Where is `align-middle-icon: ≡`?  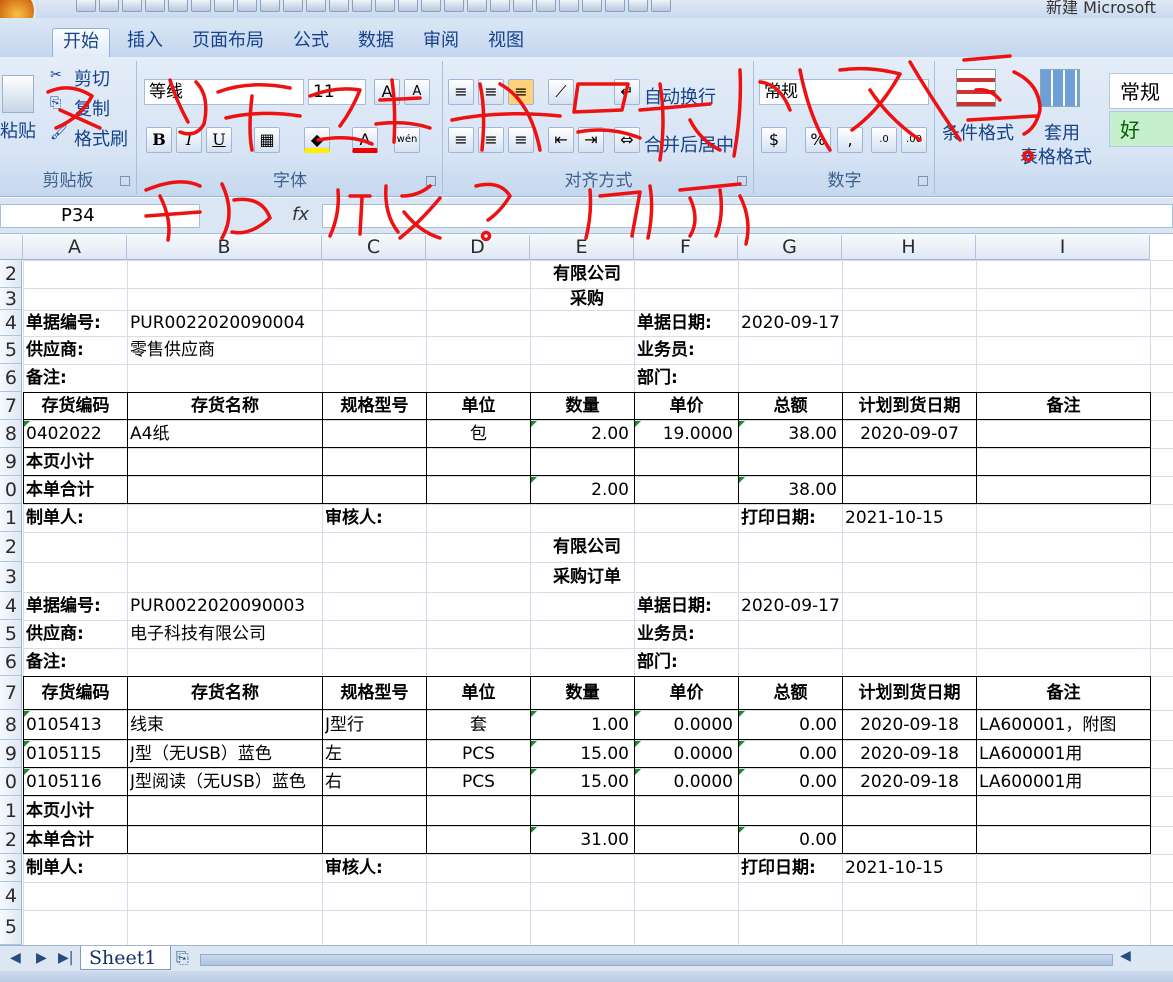
align-middle-icon: ≡ is located at coordinates (491, 92).